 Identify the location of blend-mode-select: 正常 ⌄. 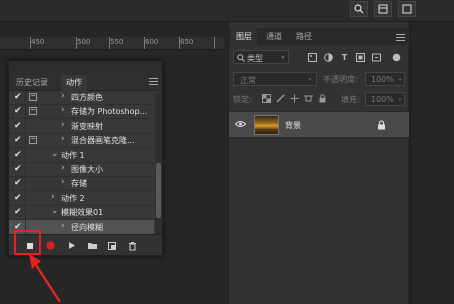
(275, 79).